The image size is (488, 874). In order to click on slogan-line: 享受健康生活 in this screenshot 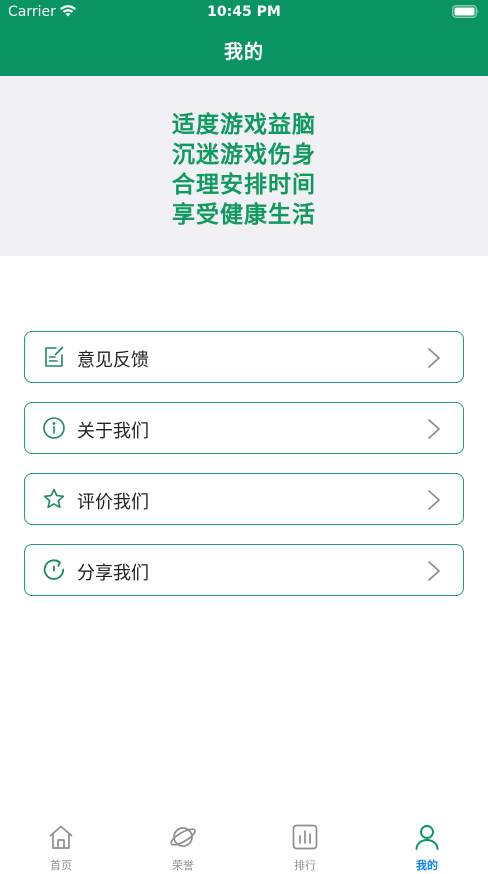, I will do `click(244, 215)`.